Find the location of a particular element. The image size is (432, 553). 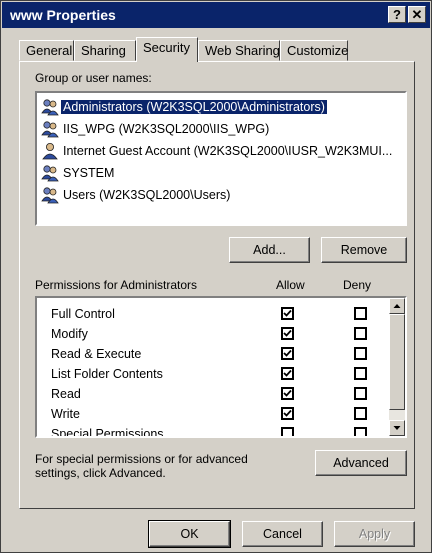

help-button: ? is located at coordinates (397, 14).